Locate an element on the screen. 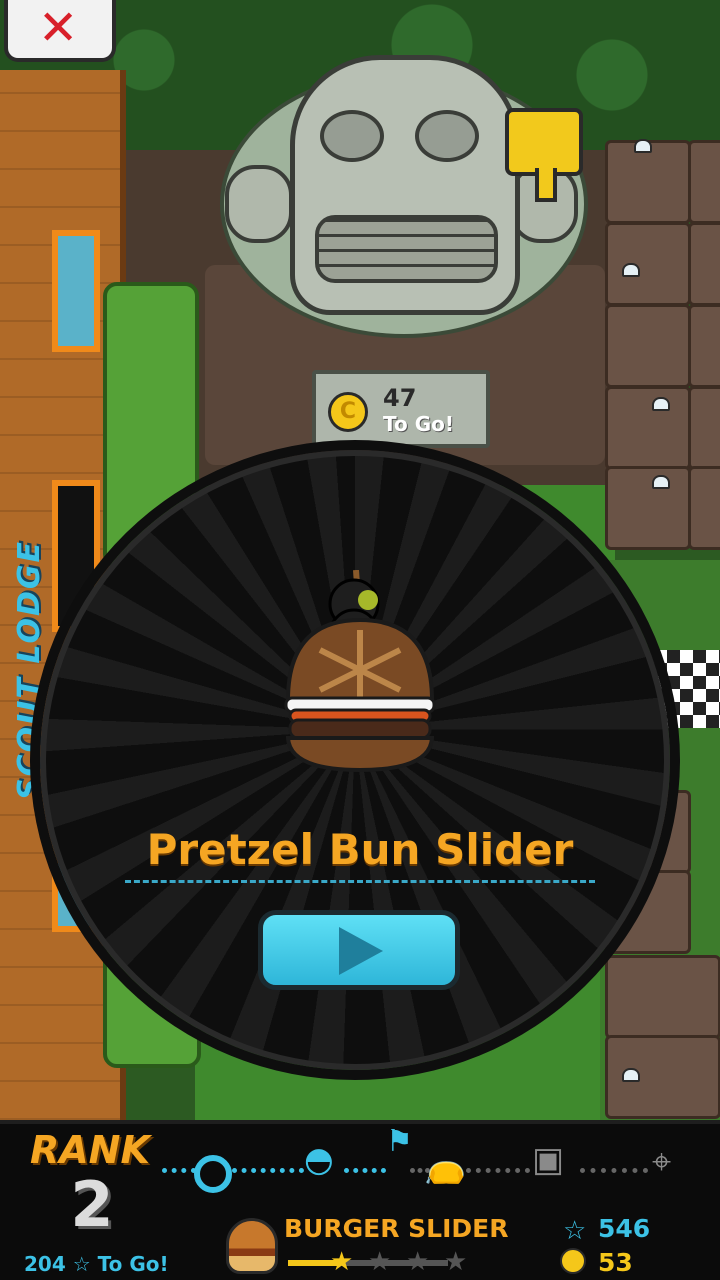 The width and height of the screenshot is (720, 1280). pretzel-bun-slider-image is located at coordinates (360, 671).